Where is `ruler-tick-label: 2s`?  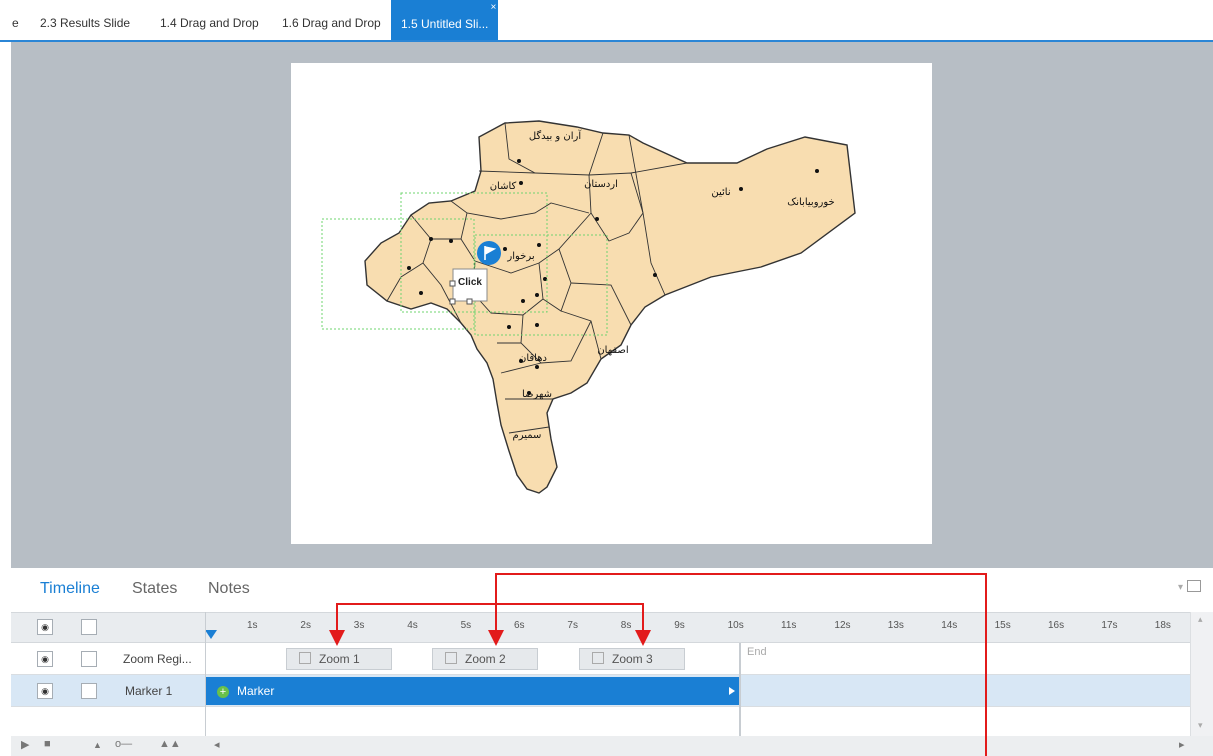
ruler-tick-label: 2s is located at coordinates (305, 625).